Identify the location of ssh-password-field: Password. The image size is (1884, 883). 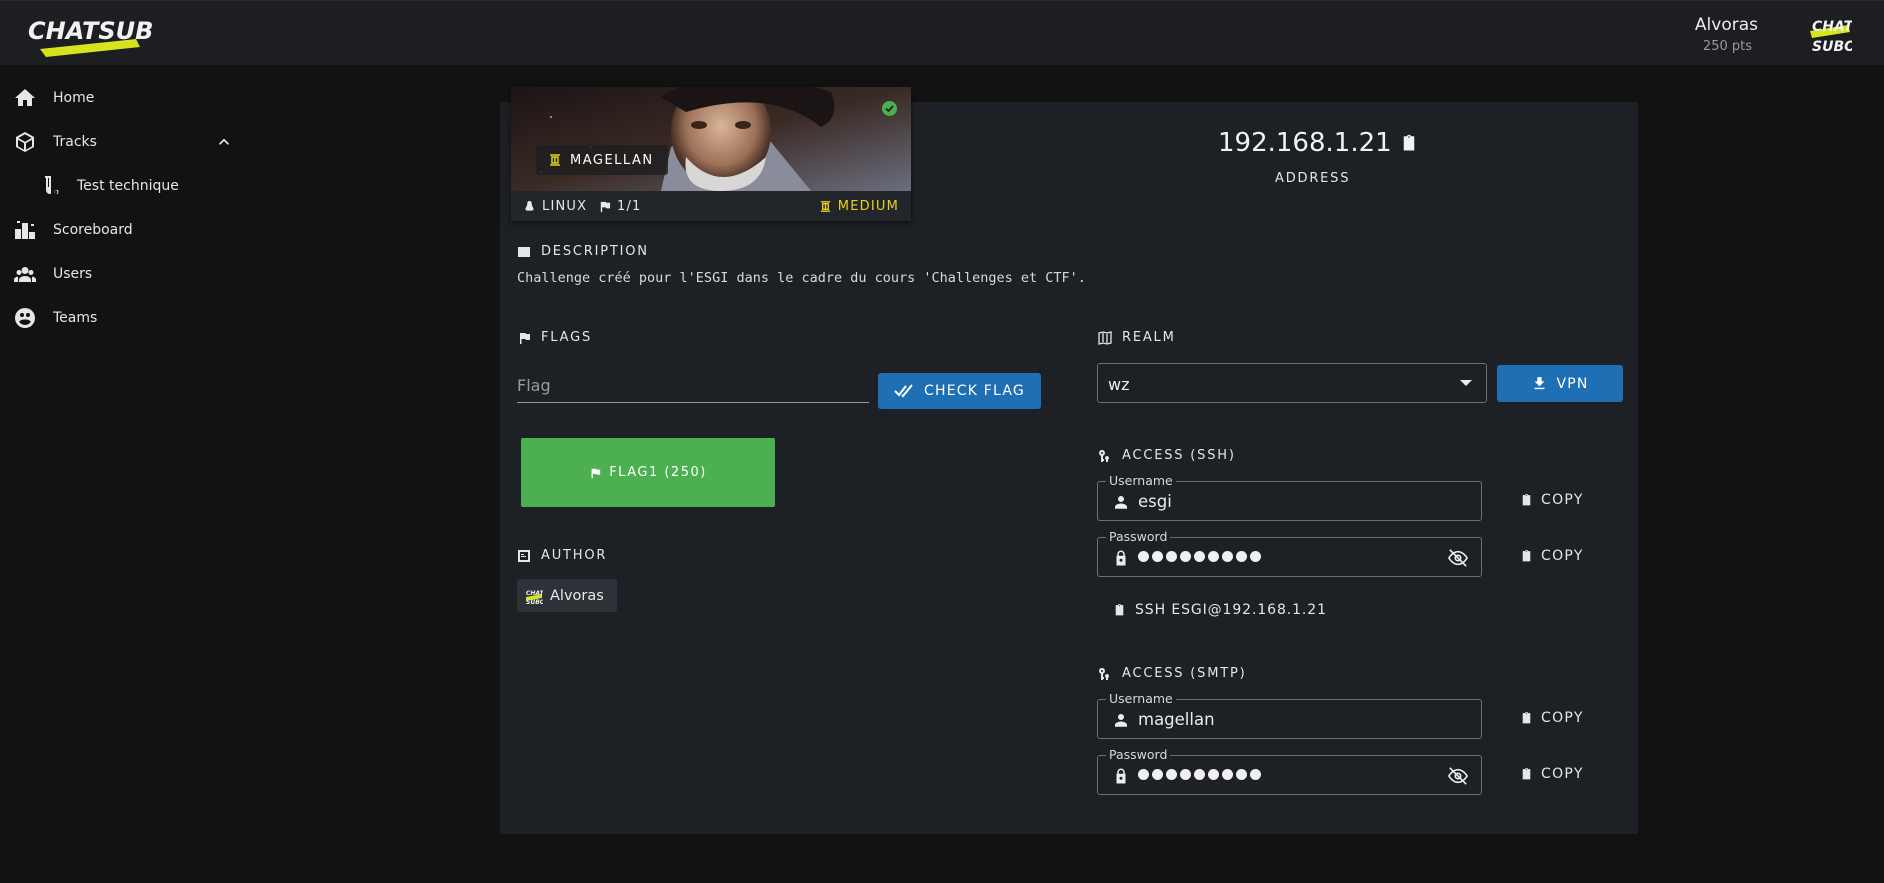
(1289, 553).